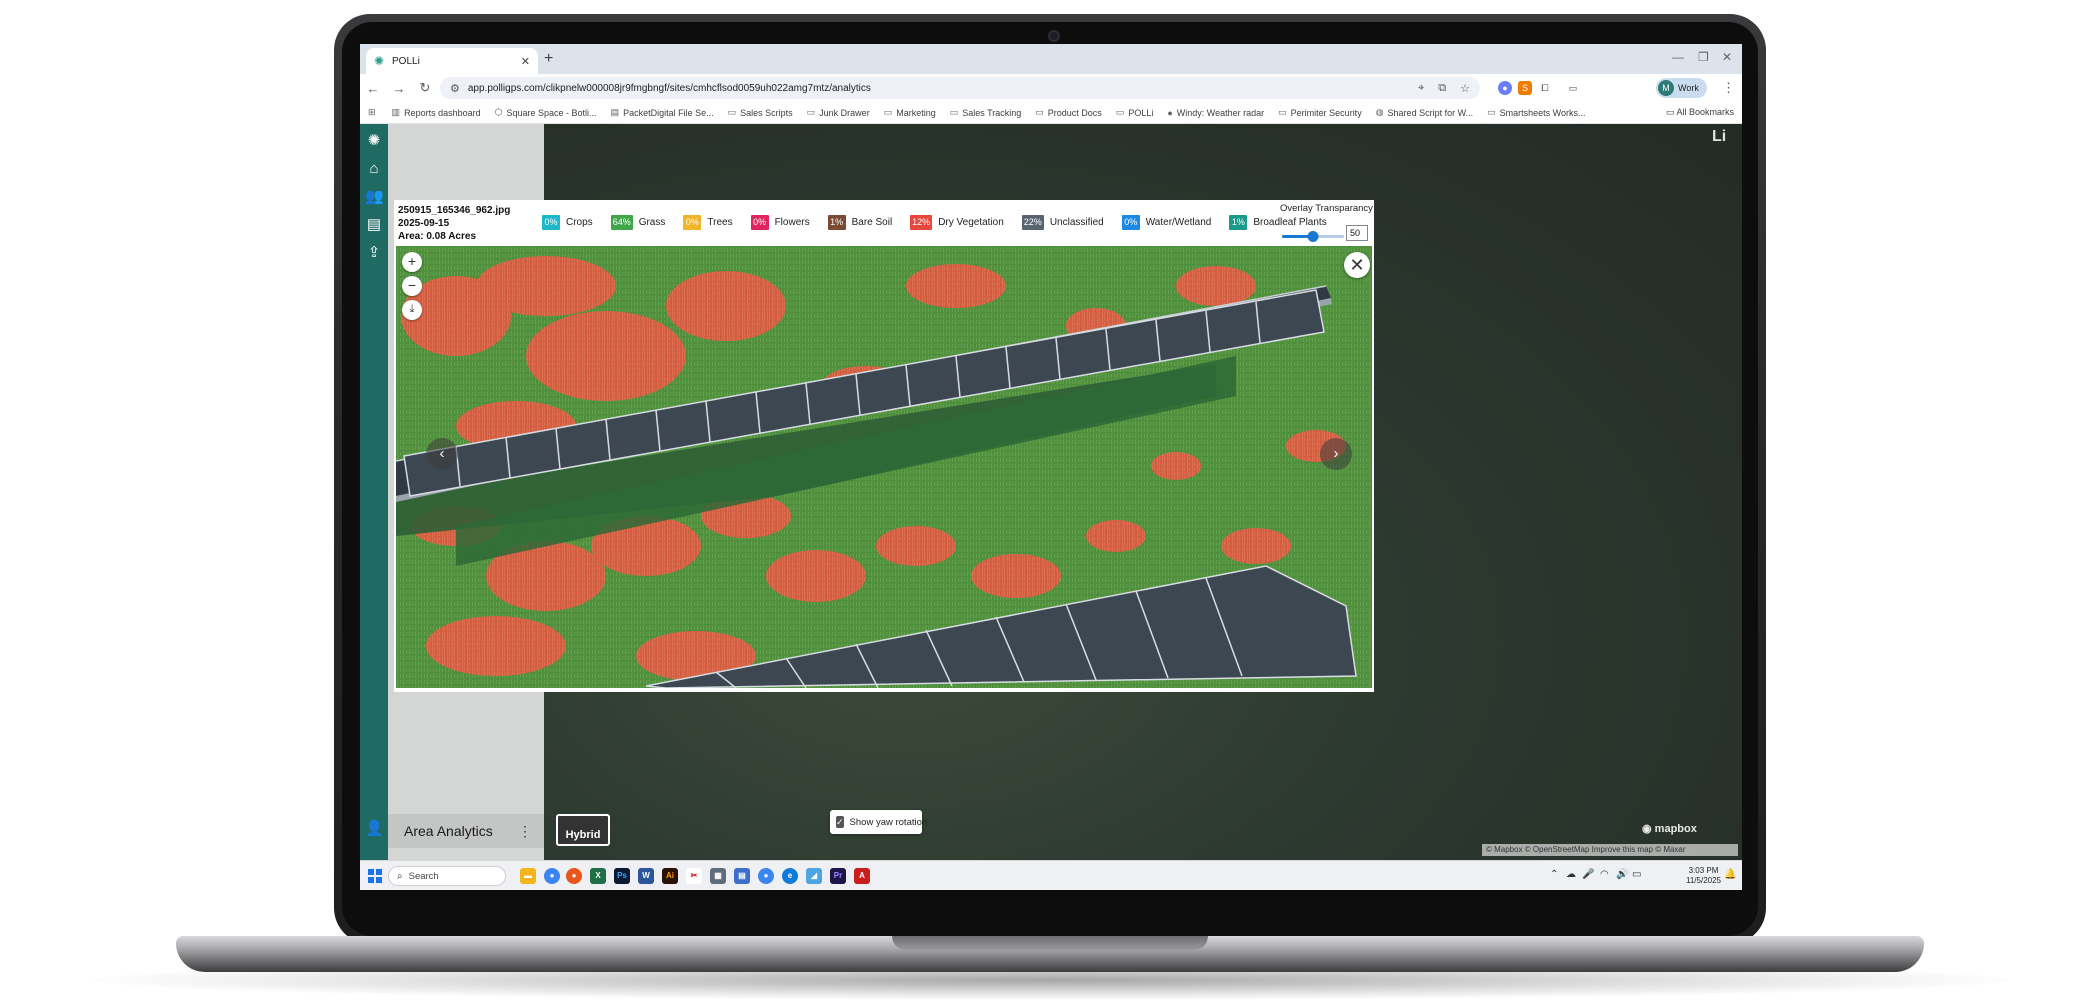  What do you see at coordinates (986, 112) in the screenshot?
I see `bookmark-item: ▭ Sales Tracking` at bounding box center [986, 112].